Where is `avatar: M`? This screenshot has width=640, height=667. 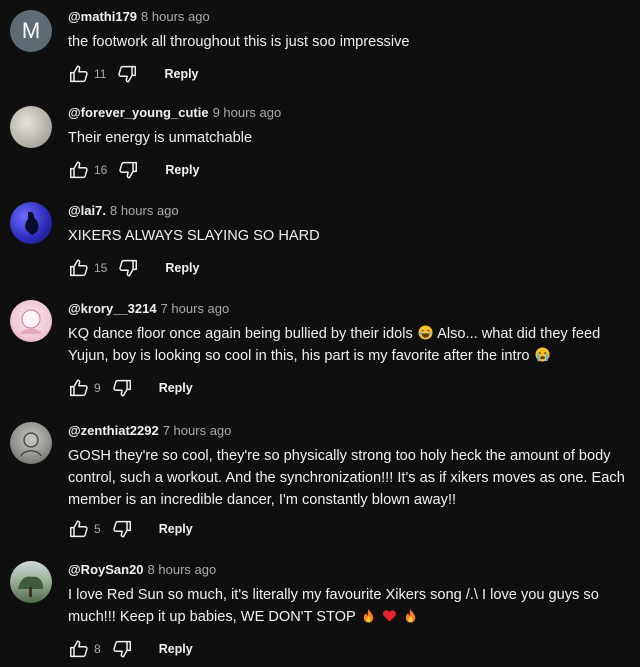 avatar: M is located at coordinates (31, 31).